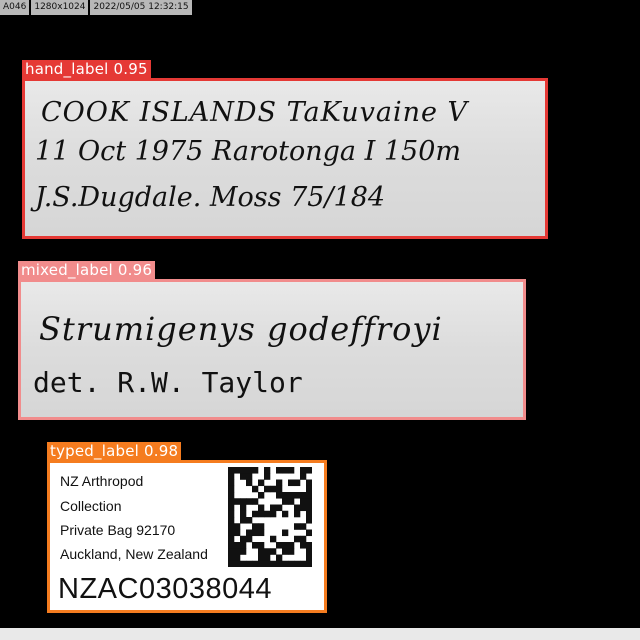 The height and width of the screenshot is (640, 640). I want to click on image-info-bar: A046 1280x1024 2022/05/05 12:32:15, so click(96, 7).